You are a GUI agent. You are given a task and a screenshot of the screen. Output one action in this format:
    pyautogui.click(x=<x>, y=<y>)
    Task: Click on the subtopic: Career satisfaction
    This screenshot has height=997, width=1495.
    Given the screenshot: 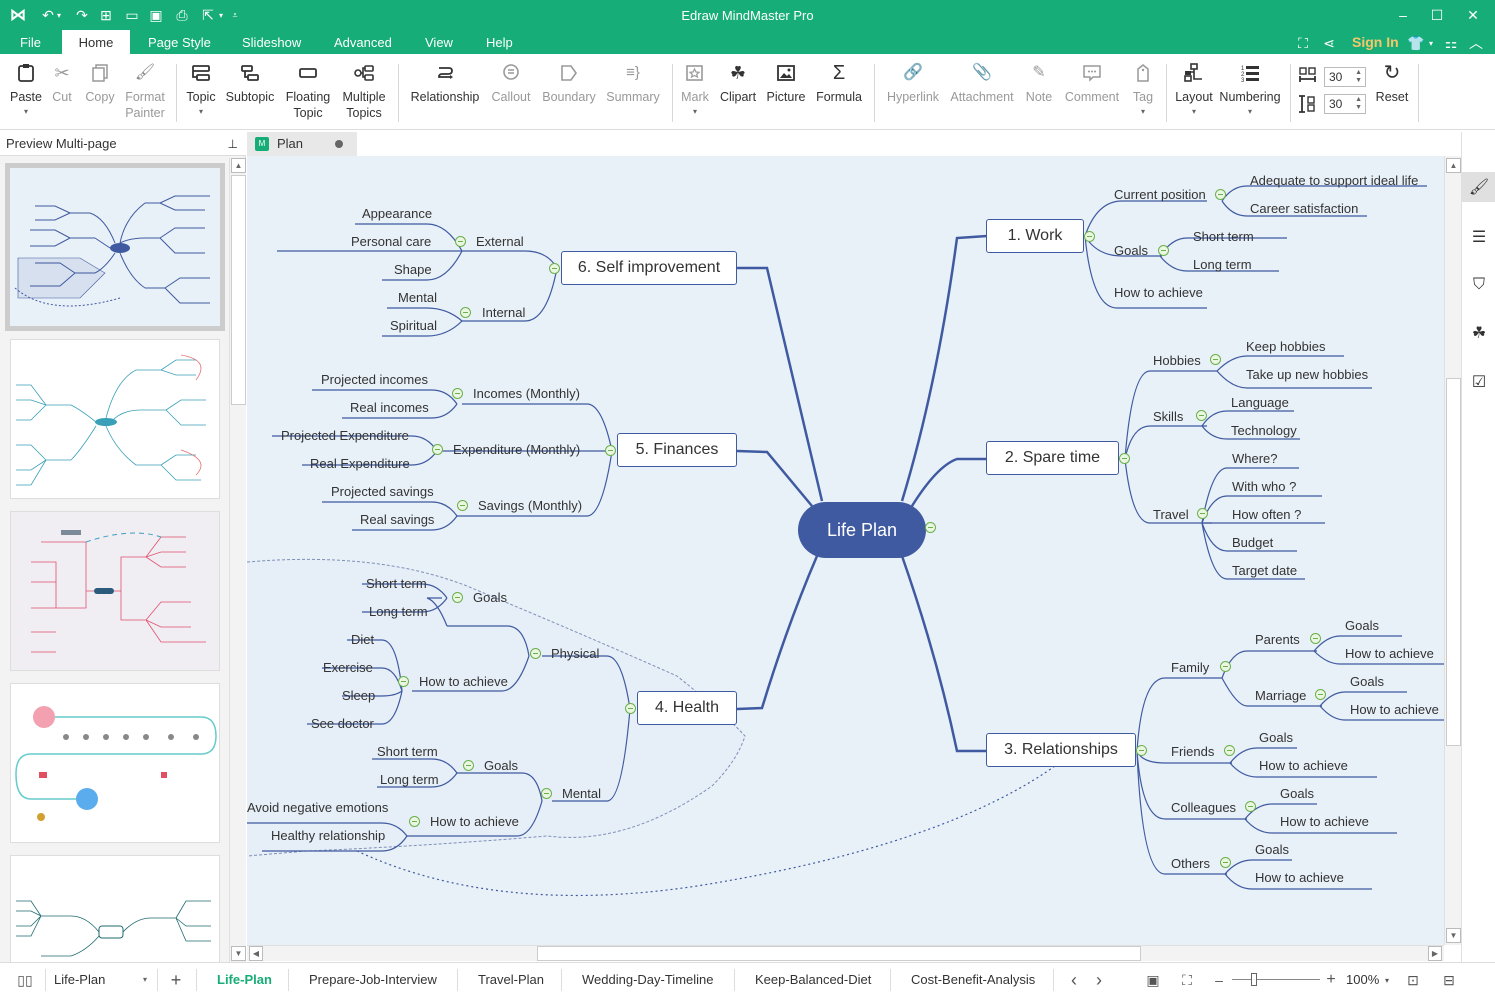 What is the action you would take?
    pyautogui.click(x=1304, y=209)
    